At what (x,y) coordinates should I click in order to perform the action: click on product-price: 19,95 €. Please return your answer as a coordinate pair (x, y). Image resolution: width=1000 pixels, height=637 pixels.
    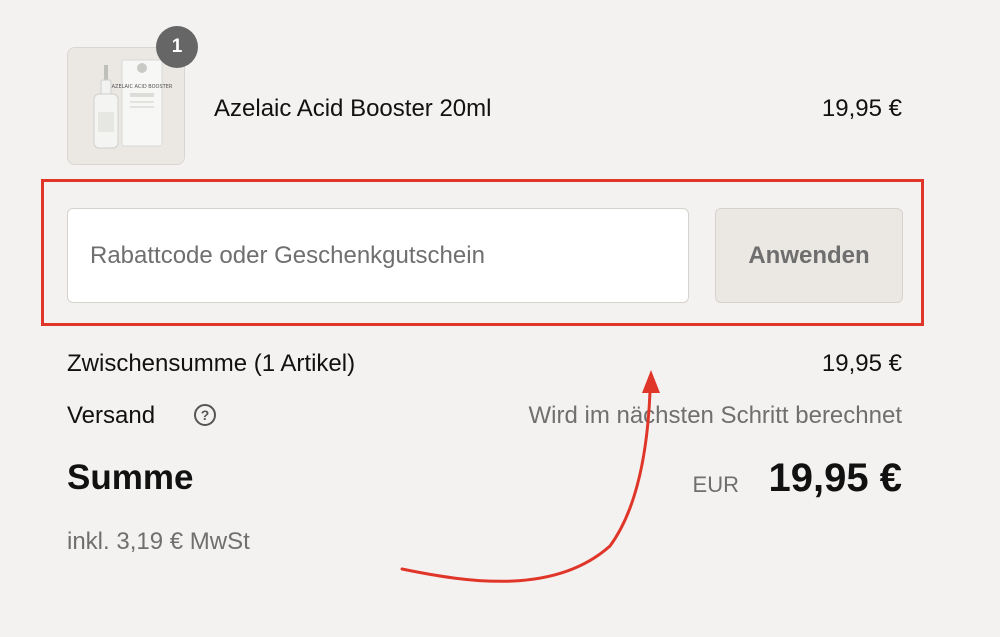
    Looking at the image, I should click on (861, 108).